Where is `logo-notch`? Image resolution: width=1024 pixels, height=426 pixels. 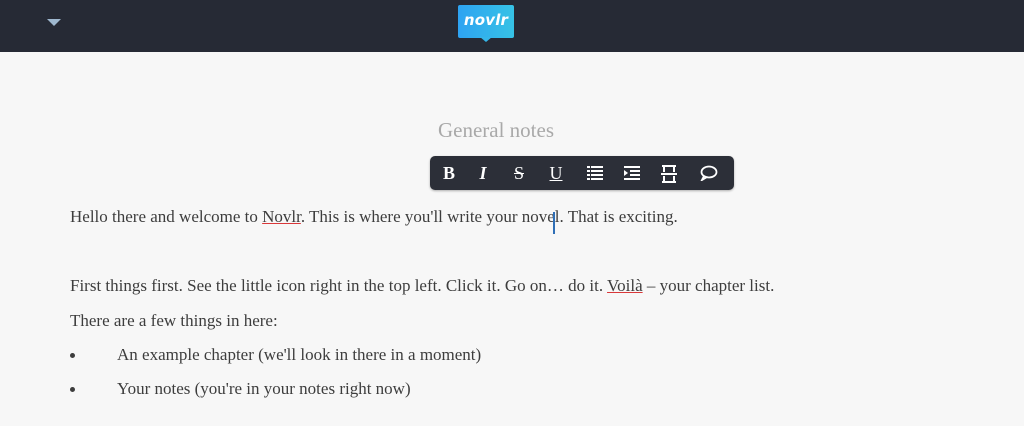
logo-notch is located at coordinates (486, 39).